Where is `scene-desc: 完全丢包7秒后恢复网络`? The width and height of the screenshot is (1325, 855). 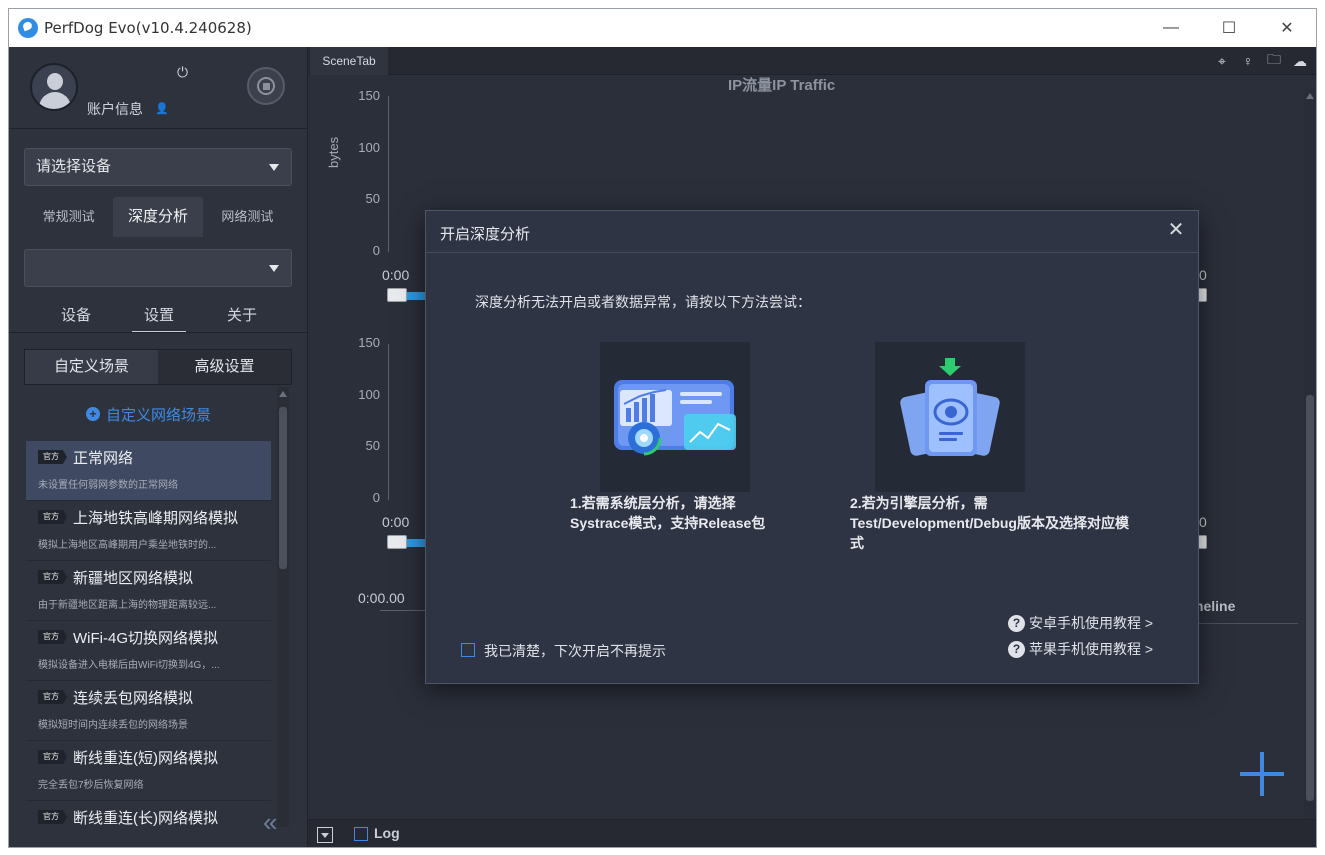
scene-desc: 完全丢包7秒后恢复网络 is located at coordinates (91, 785).